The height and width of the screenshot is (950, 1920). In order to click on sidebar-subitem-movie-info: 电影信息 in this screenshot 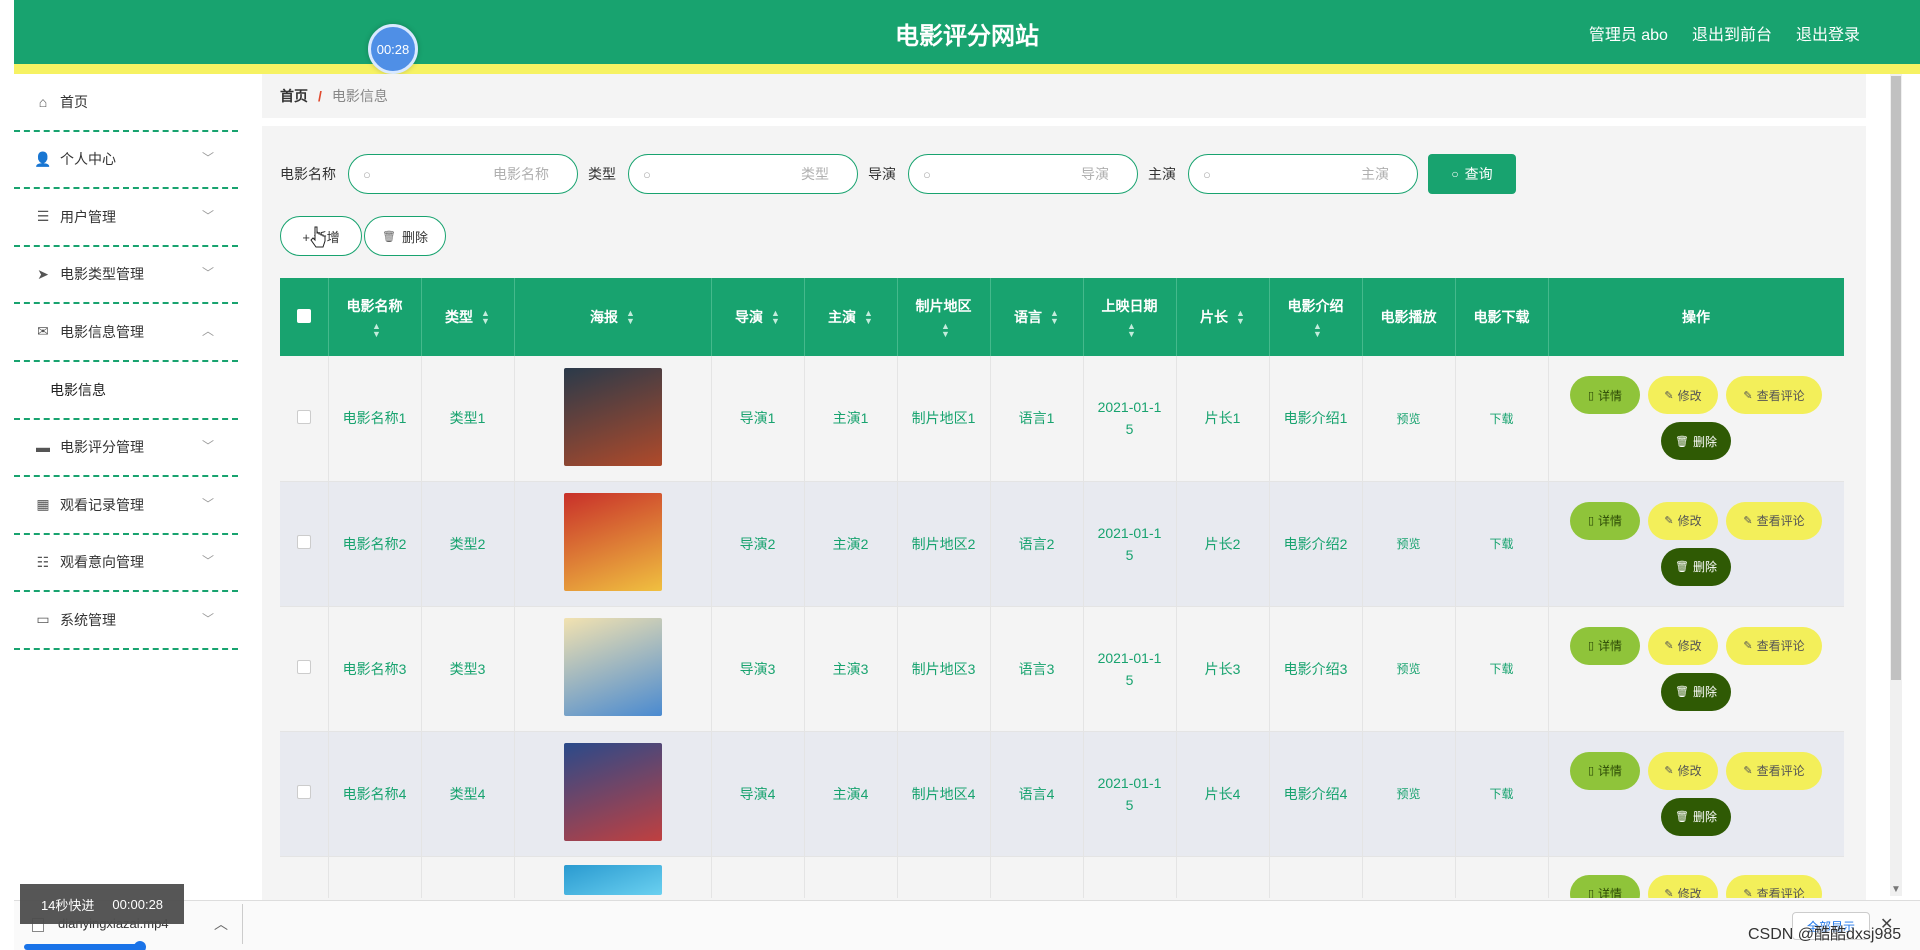, I will do `click(126, 391)`.